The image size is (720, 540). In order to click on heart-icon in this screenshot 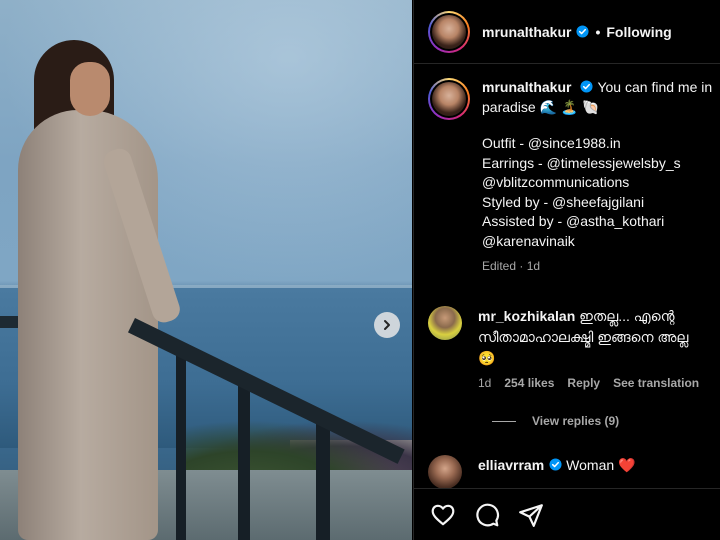, I will do `click(443, 515)`.